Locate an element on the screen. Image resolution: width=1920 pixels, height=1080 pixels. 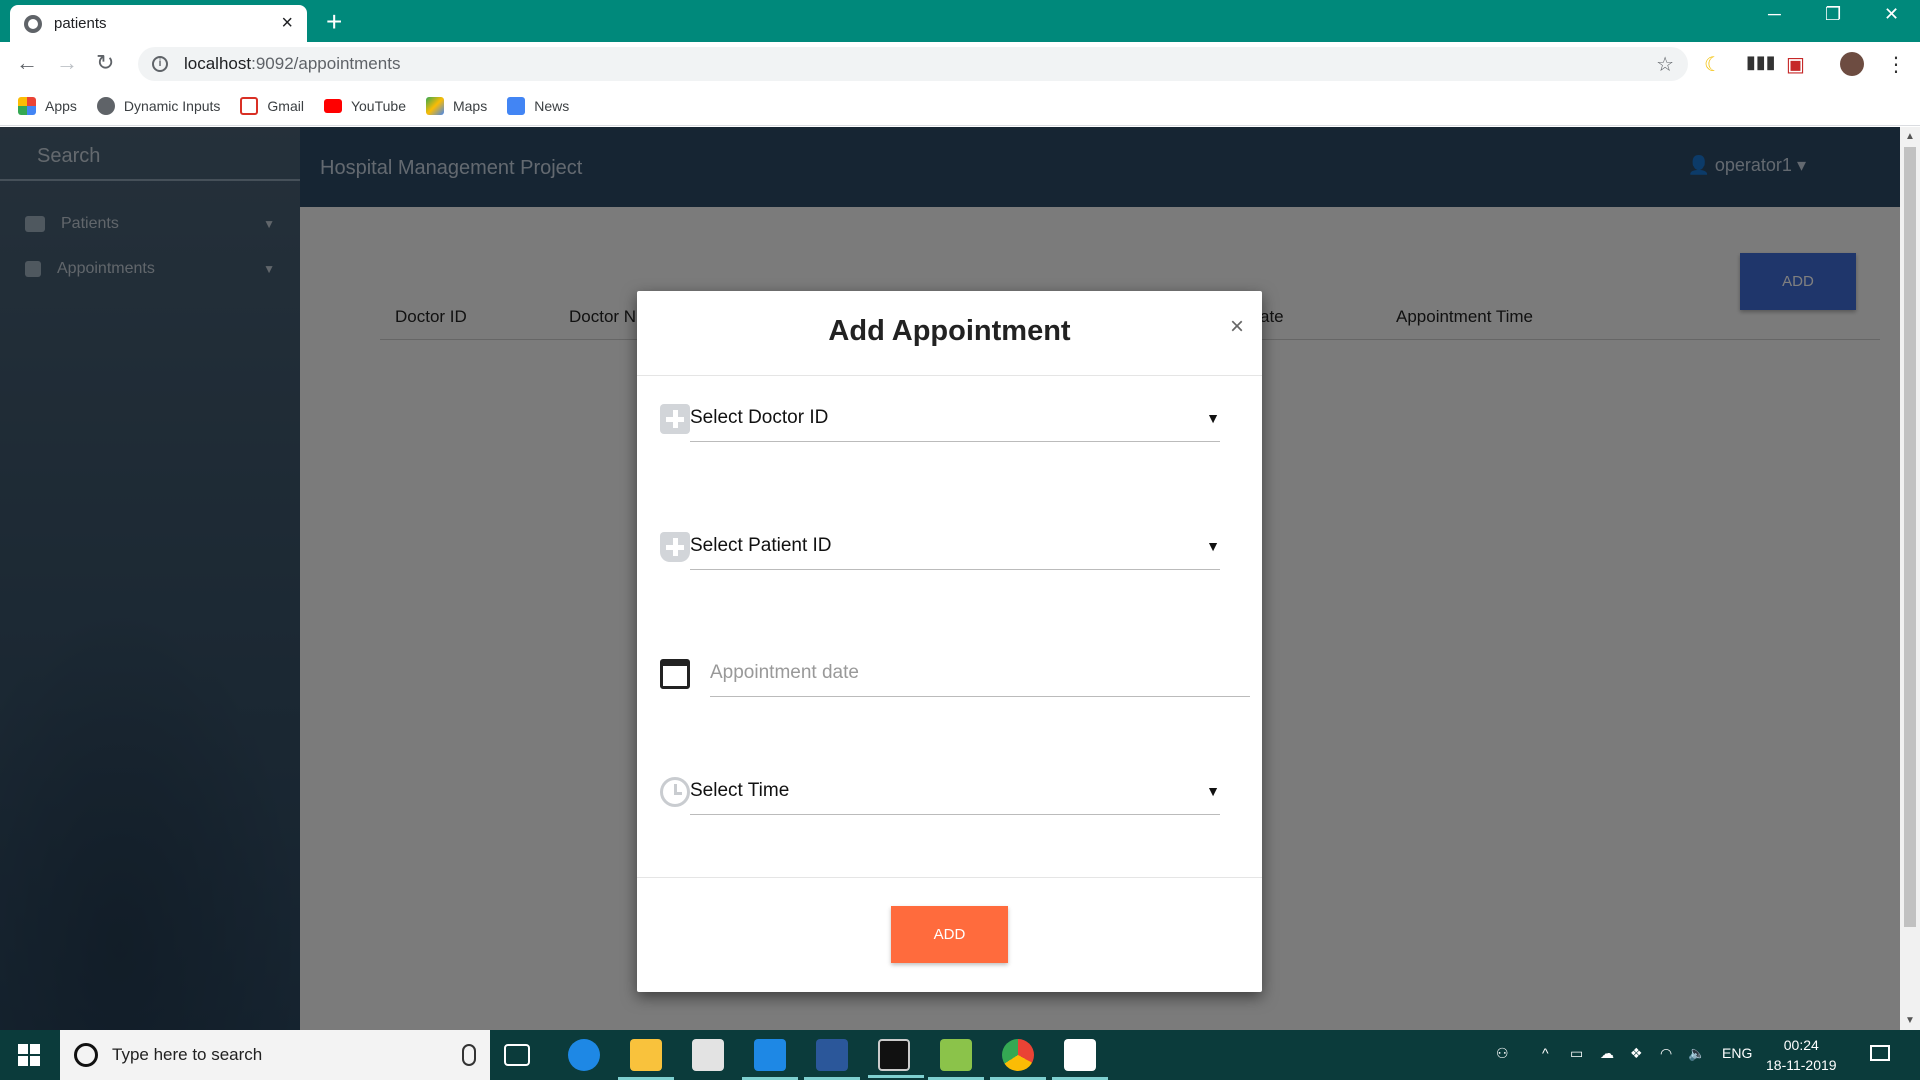
photos-icon is located at coordinates (1080, 1059).